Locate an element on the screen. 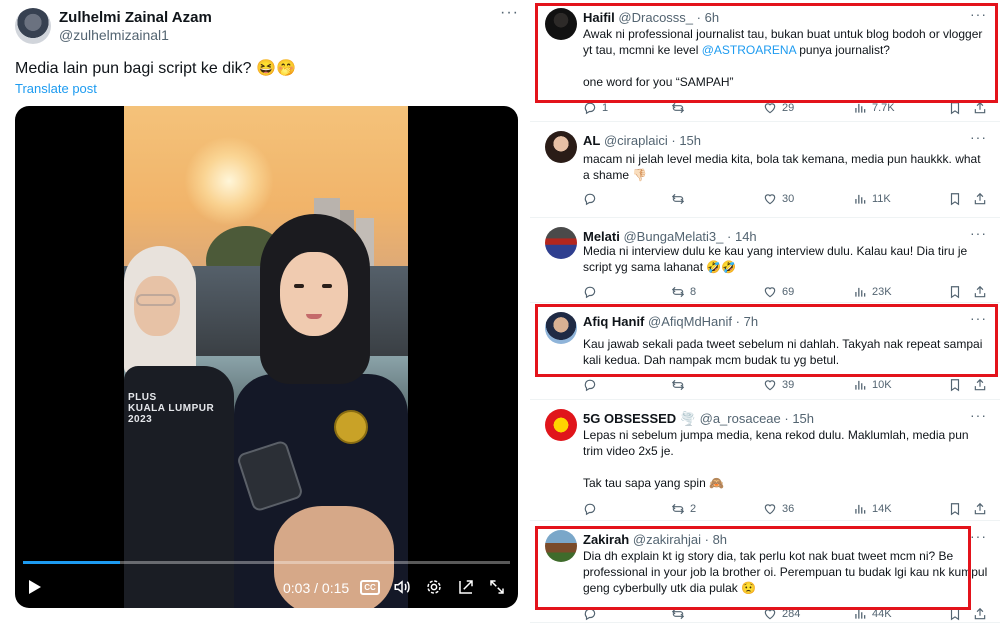 The image size is (1000, 623). author-name: Haifil is located at coordinates (599, 17).